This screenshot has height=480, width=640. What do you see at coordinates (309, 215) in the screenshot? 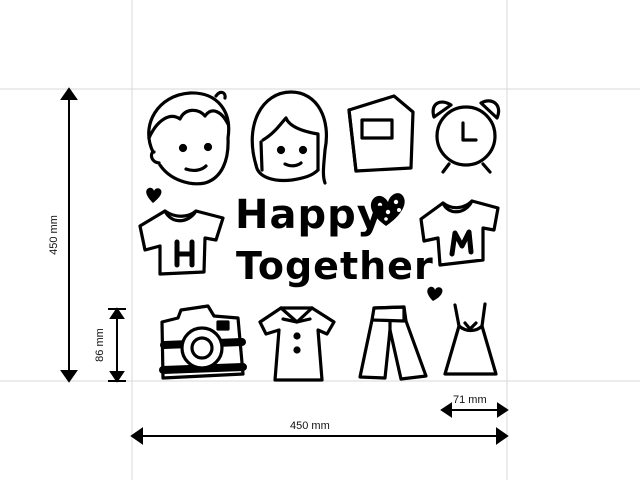
I see `title-line-1: Happy` at bounding box center [309, 215].